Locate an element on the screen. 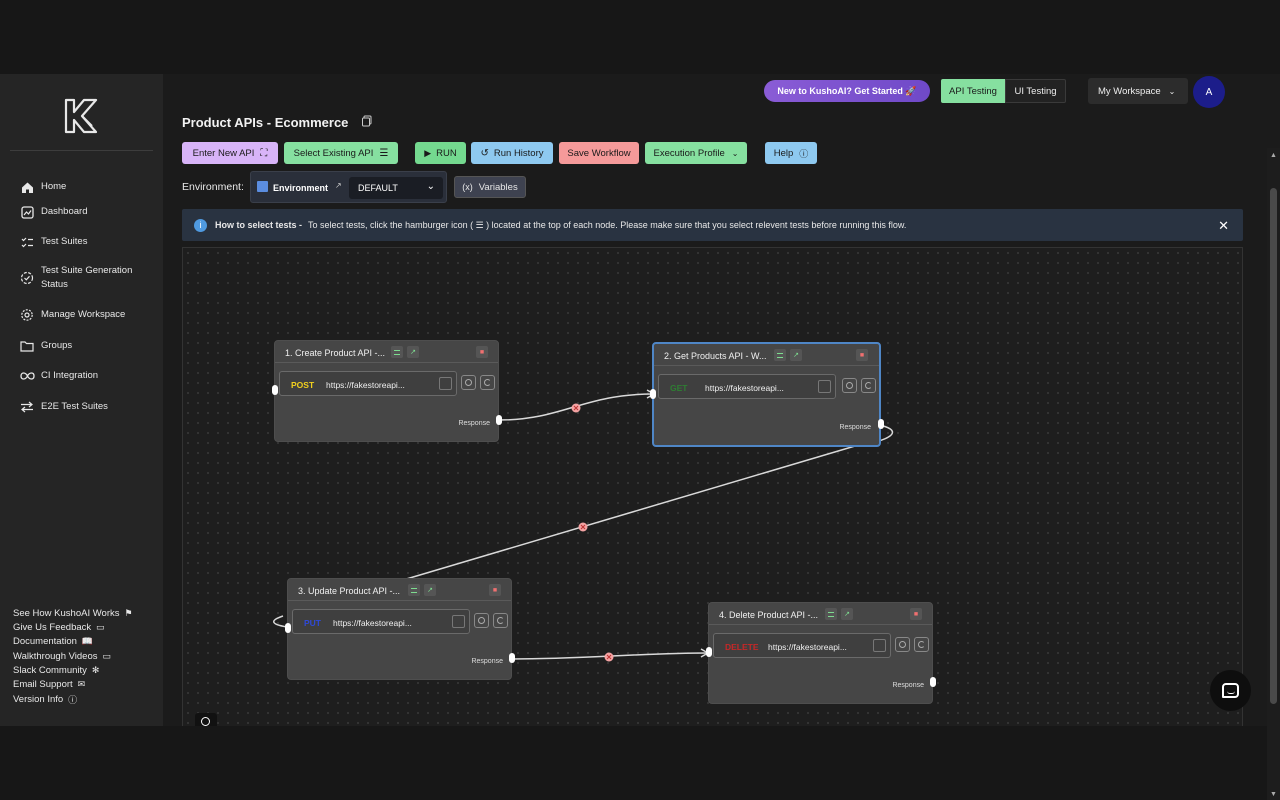 Image resolution: width=1280 pixels, height=800 pixels. zoom-icon is located at coordinates (205, 721).